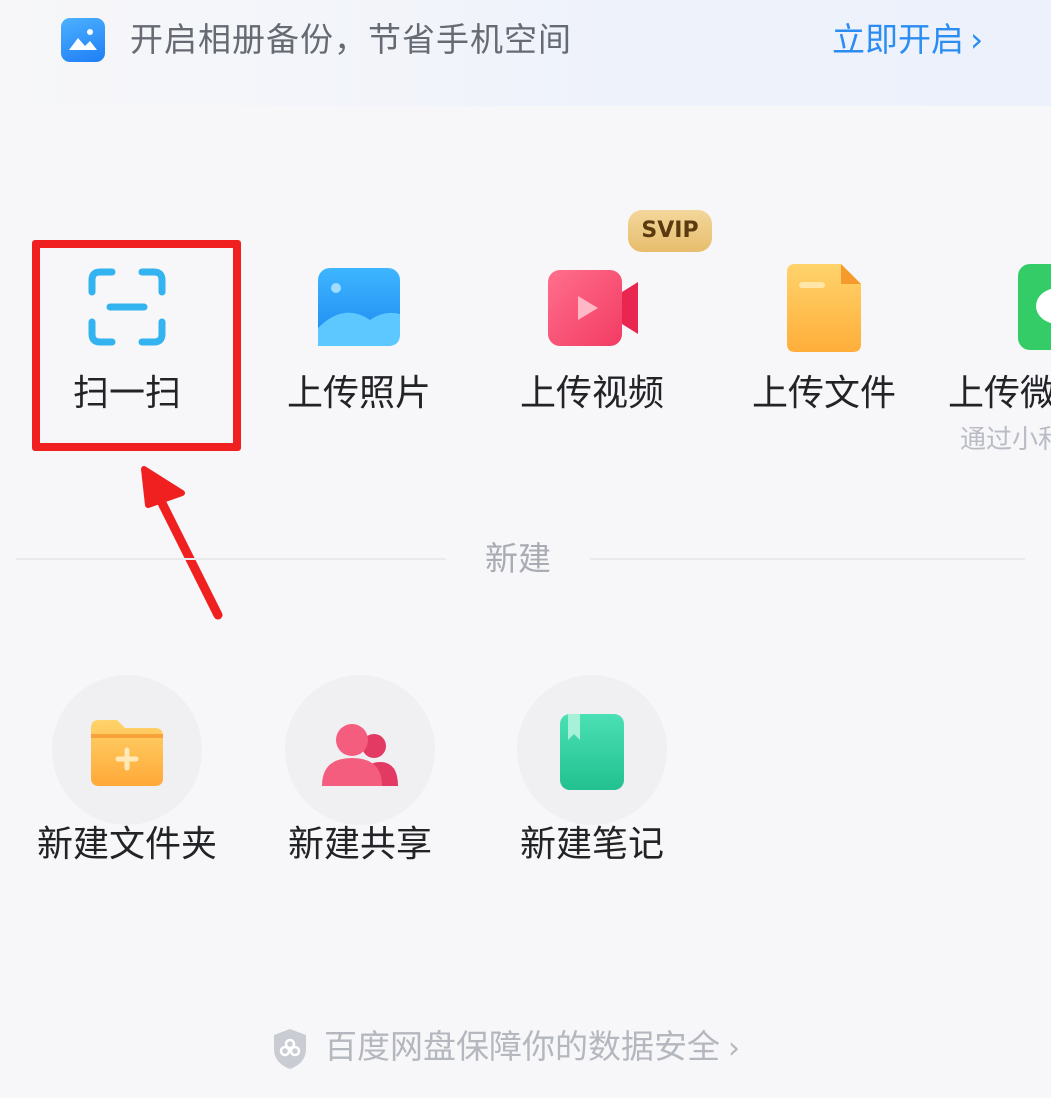 This screenshot has width=1051, height=1098. I want to click on photo-icon, so click(359, 307).